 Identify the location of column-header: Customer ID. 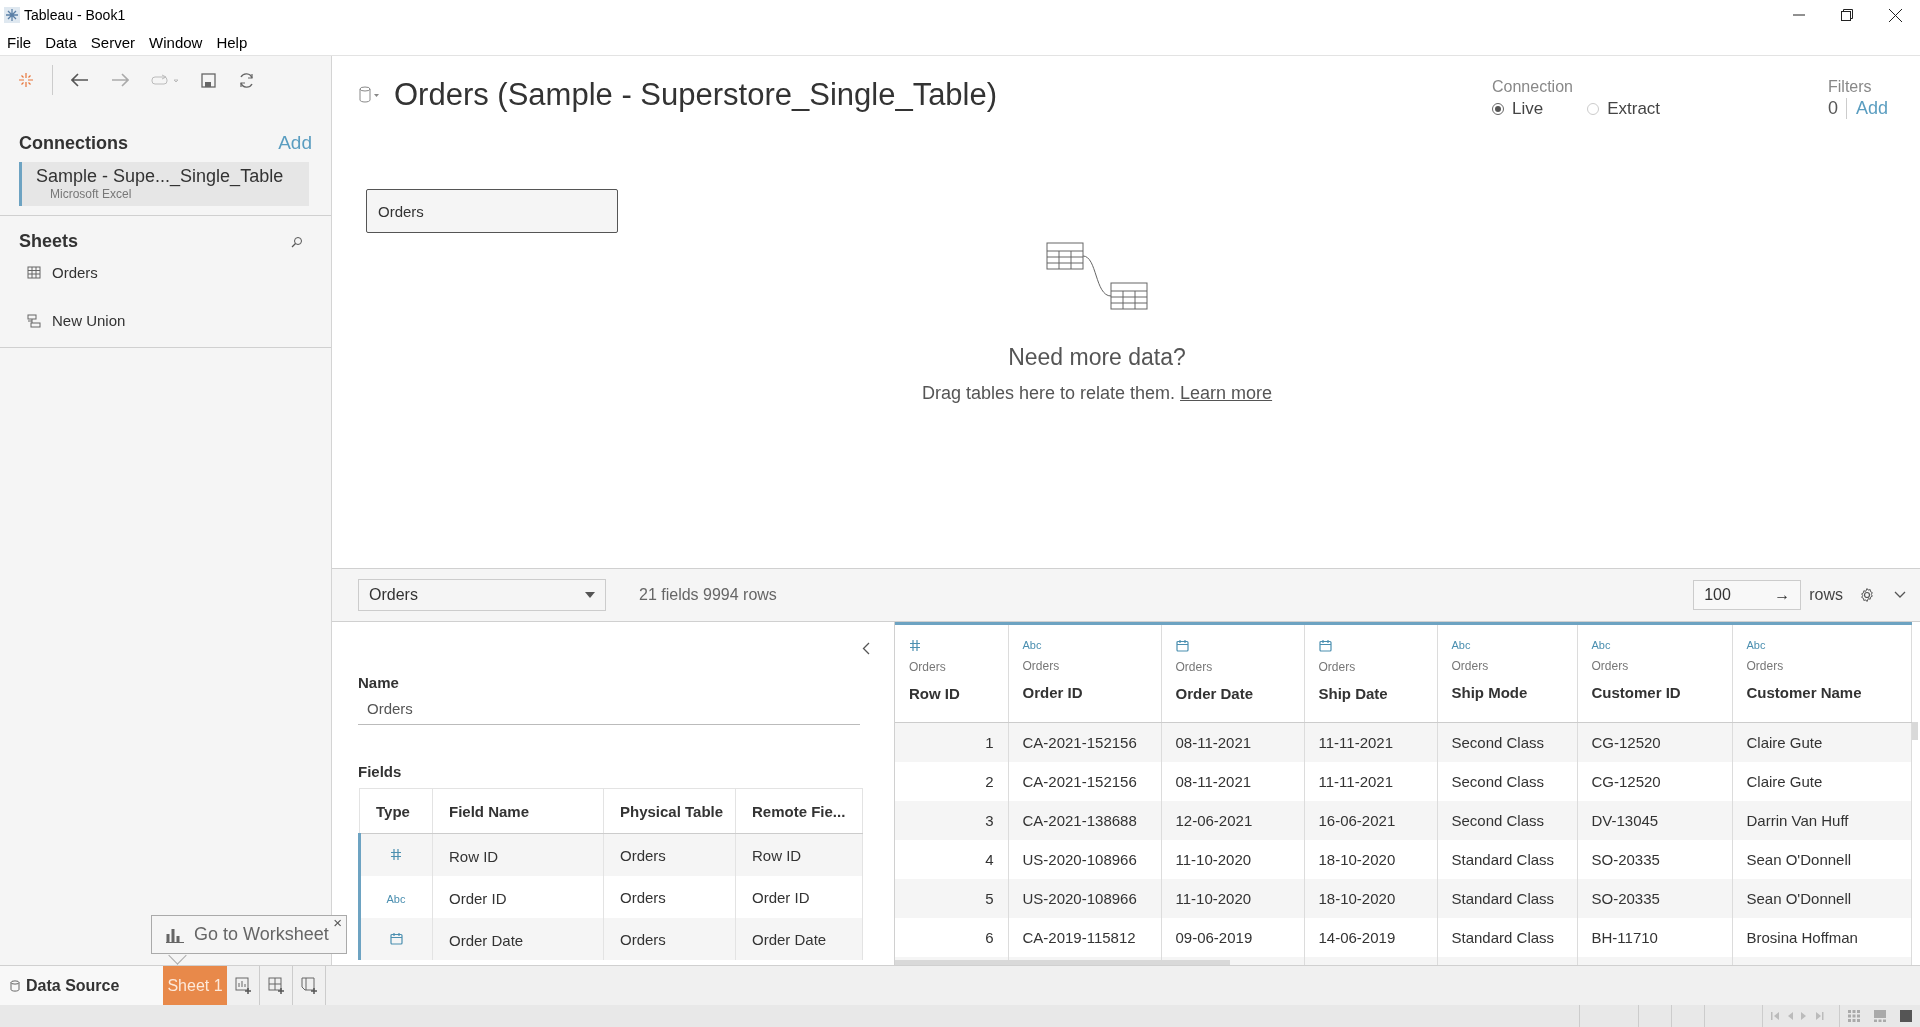
(1636, 692).